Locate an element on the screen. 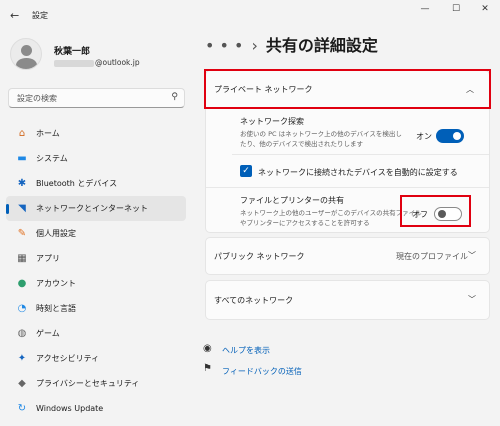 Image resolution: width=500 pixels, height=426 pixels. close-icon: ✕ is located at coordinates (485, 11).